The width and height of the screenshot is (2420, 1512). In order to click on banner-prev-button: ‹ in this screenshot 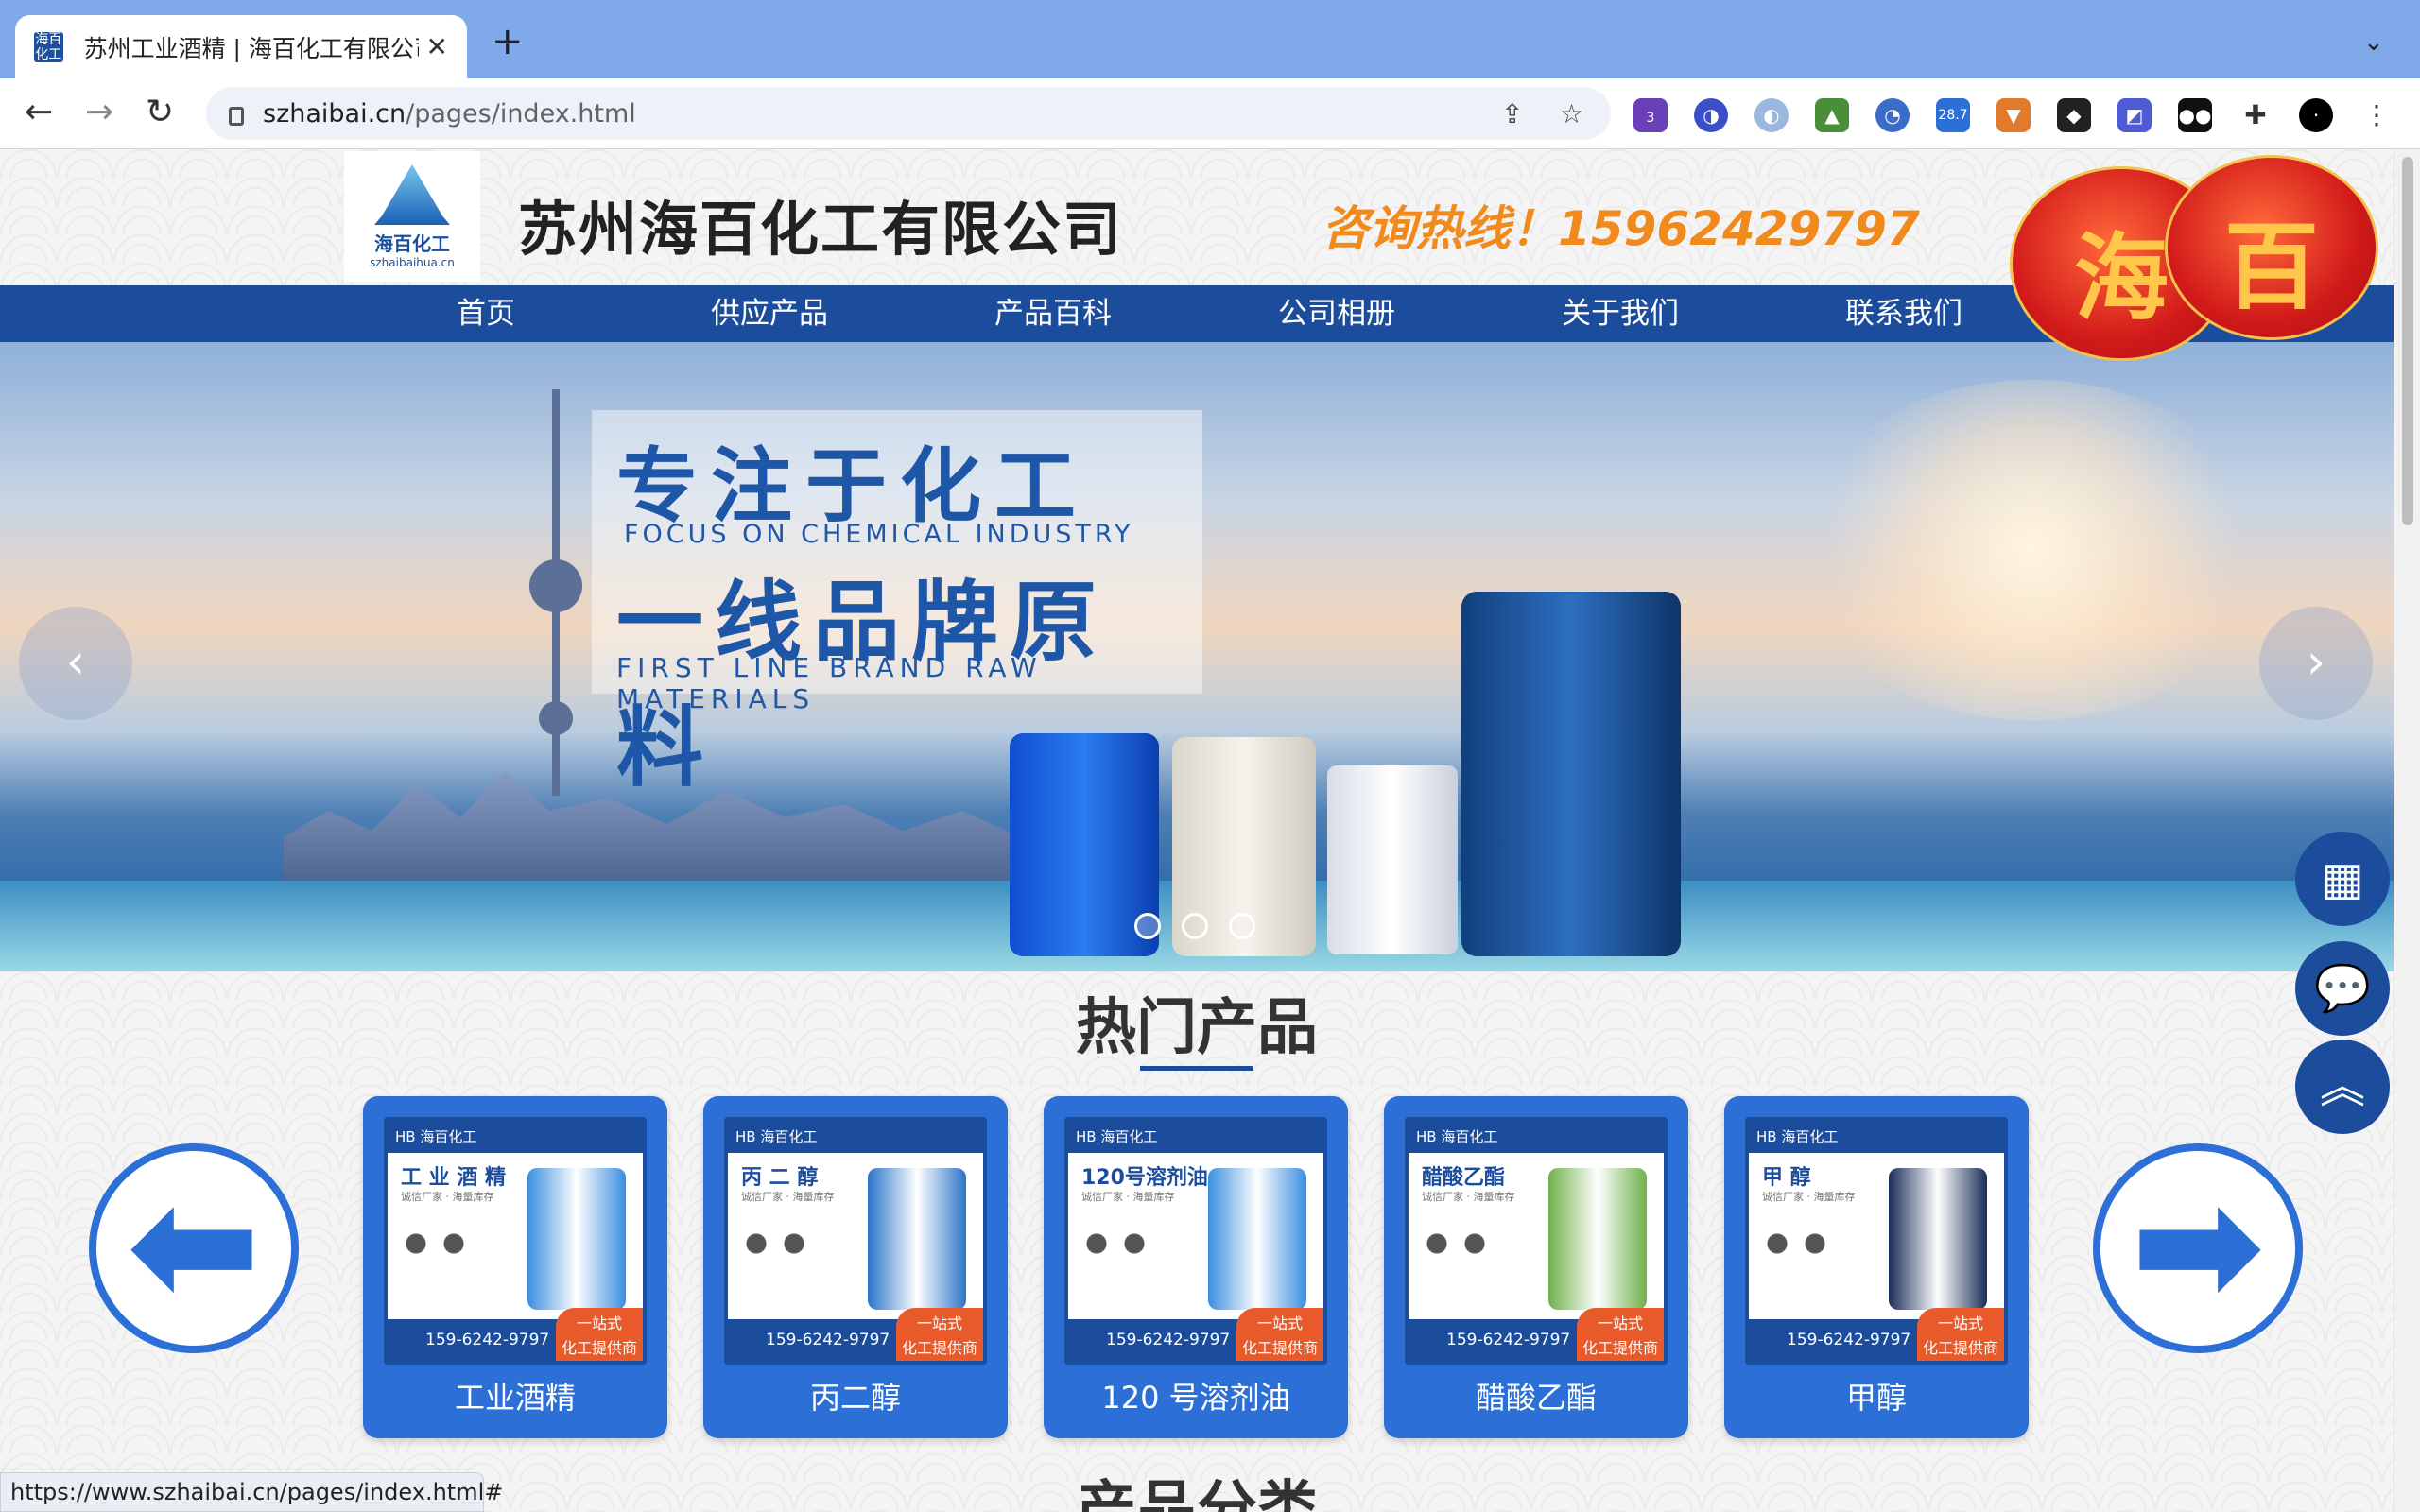, I will do `click(75, 663)`.